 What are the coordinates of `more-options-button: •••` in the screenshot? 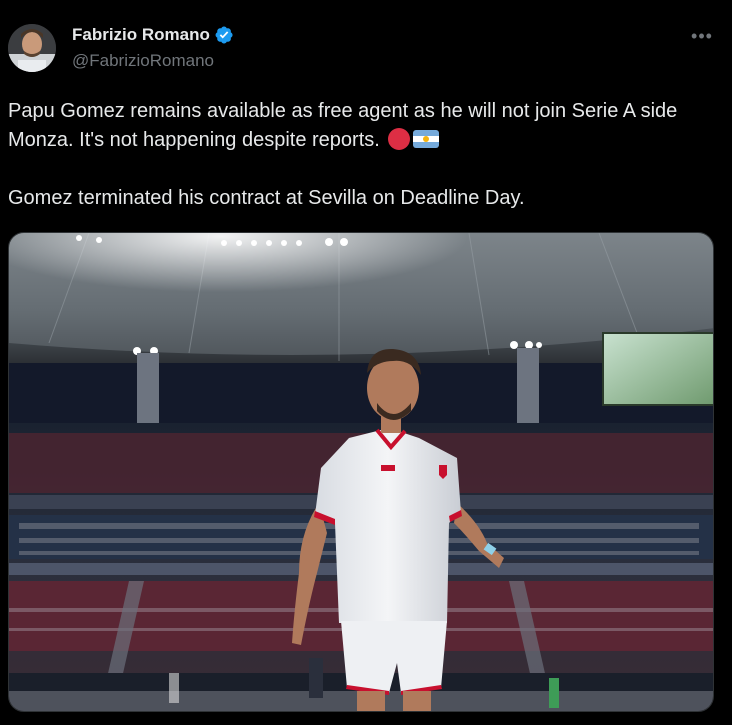 It's located at (702, 36).